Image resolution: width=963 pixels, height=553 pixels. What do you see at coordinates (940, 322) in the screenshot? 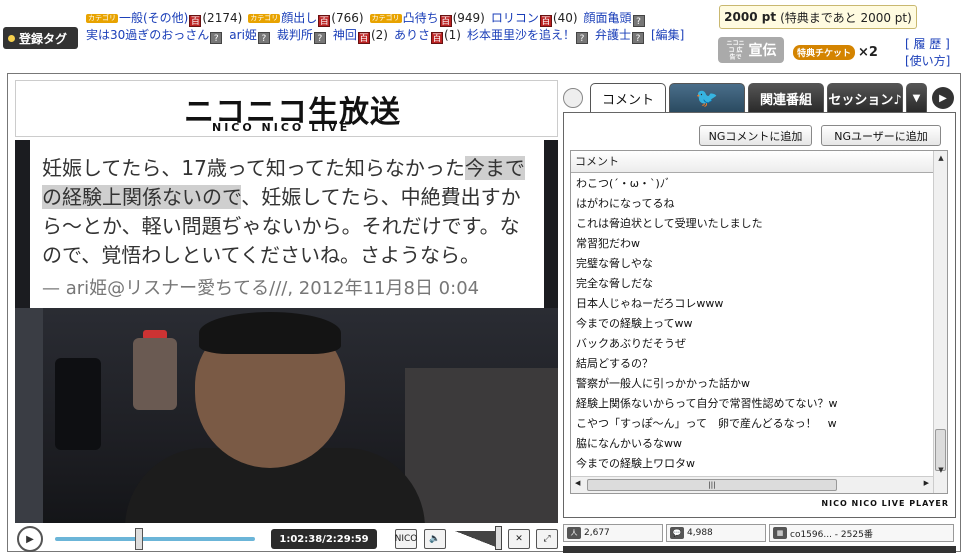
I see `vertical-scrollbar: ▲ ▼` at bounding box center [940, 322].